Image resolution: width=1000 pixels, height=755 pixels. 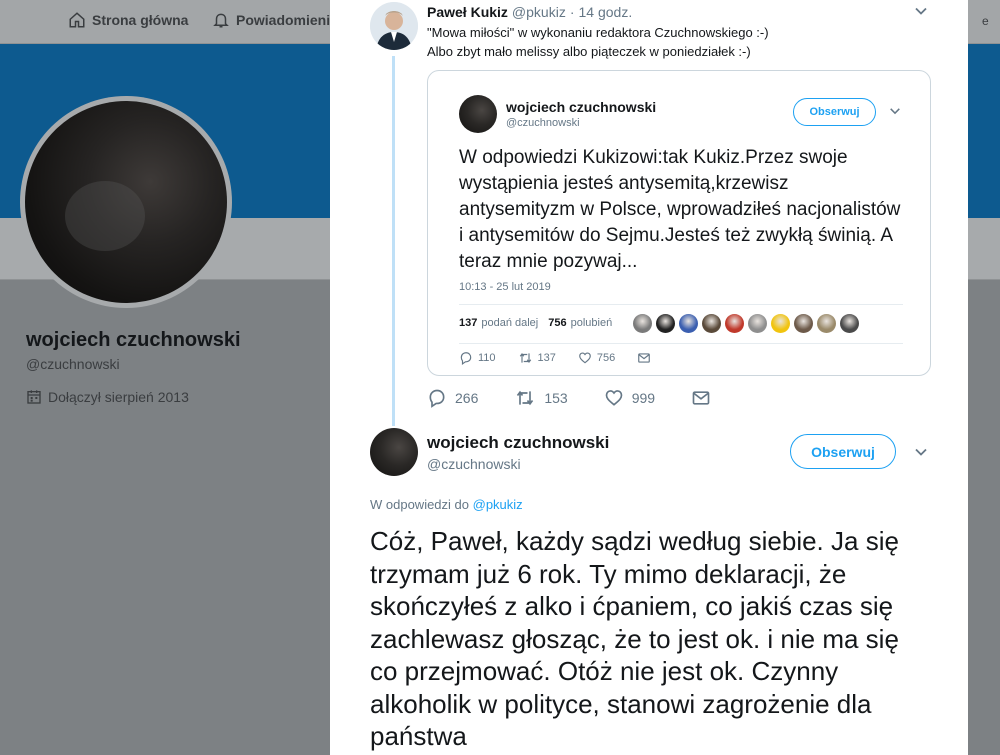 I want to click on reply-context: W odpowiedzi do @pkukiz, so click(x=446, y=504).